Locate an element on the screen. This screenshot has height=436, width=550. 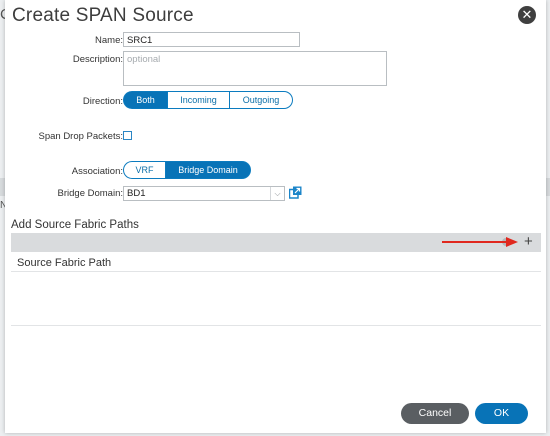
arrow-annotation-icon is located at coordinates (480, 242).